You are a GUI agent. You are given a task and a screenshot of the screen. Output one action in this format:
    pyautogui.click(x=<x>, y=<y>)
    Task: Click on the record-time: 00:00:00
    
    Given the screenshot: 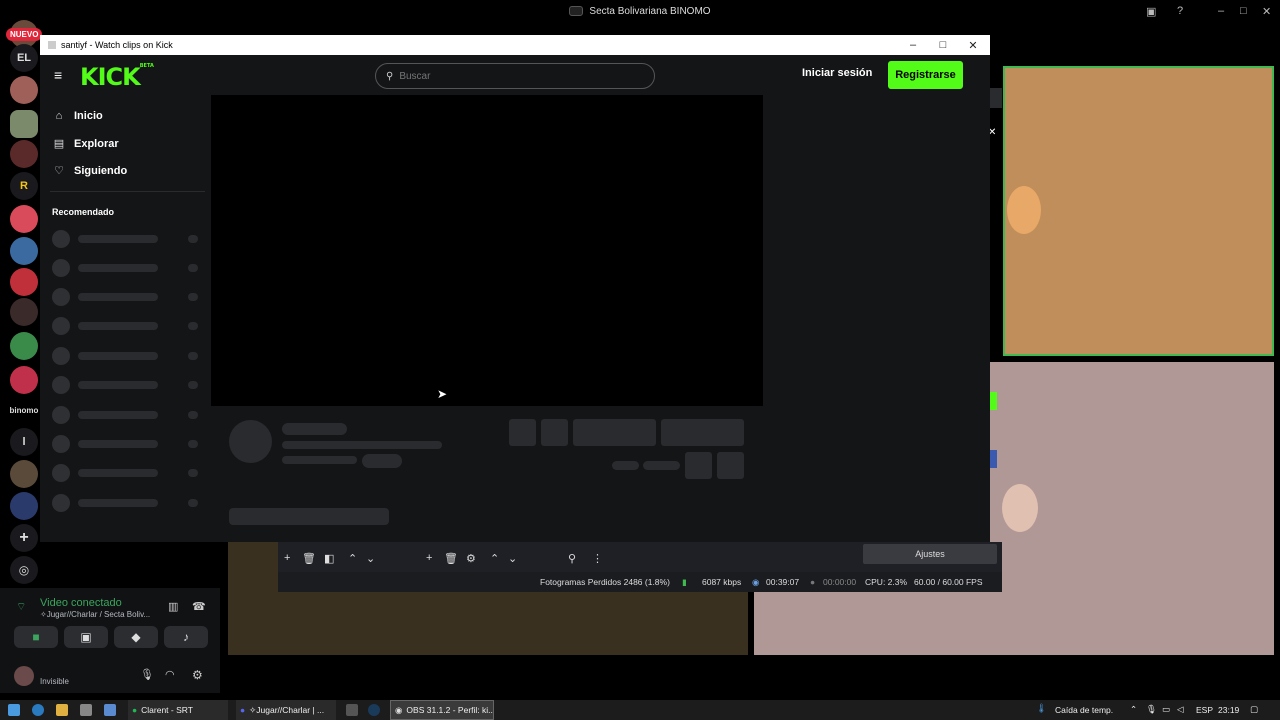 What is the action you would take?
    pyautogui.click(x=840, y=582)
    